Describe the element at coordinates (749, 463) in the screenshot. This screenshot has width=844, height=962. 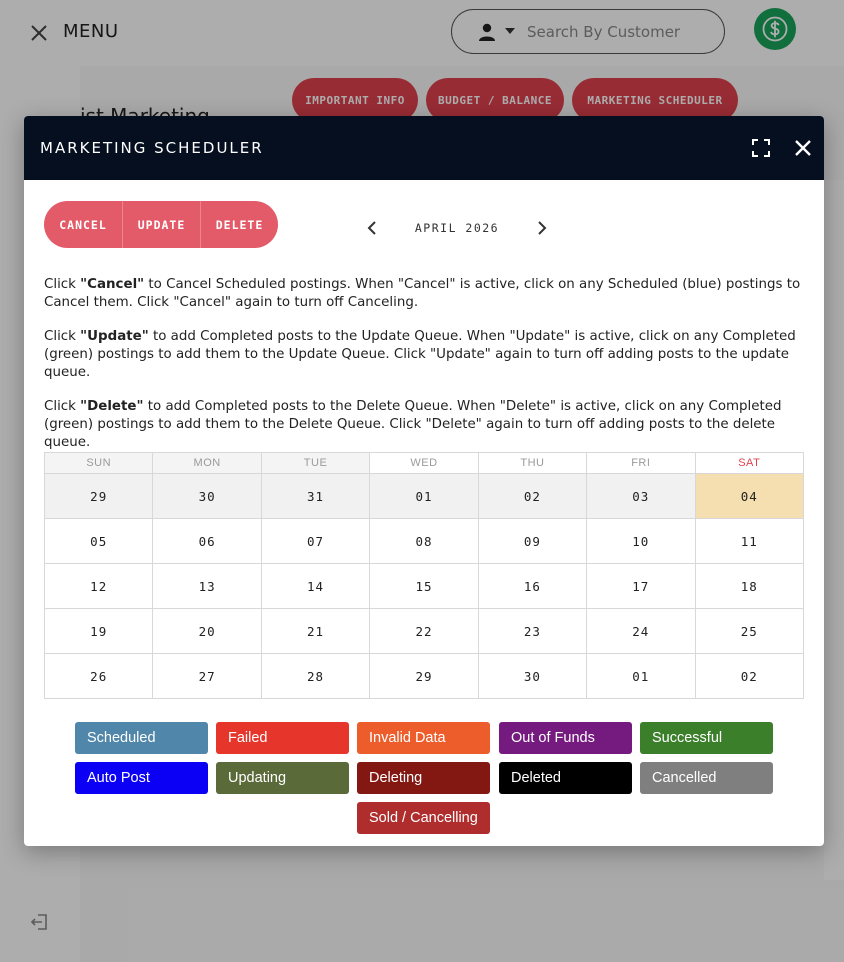
I see `weekday-sat: SAT` at that location.